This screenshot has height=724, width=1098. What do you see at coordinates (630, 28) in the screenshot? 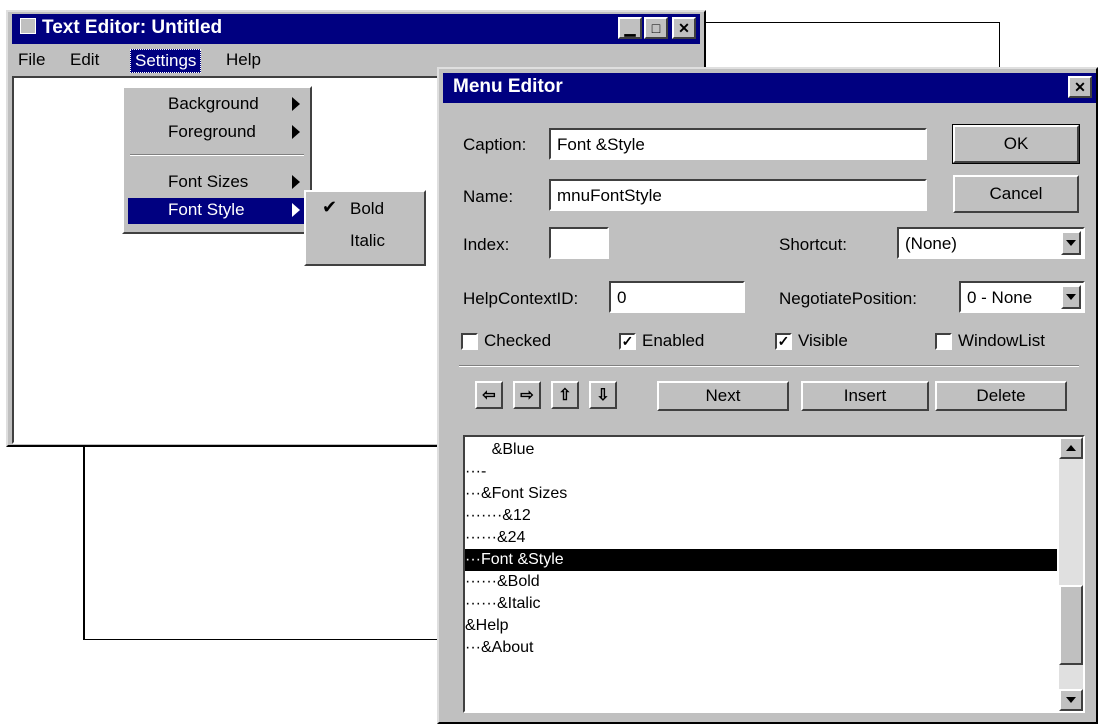
I see `minimize-icon: ▁` at bounding box center [630, 28].